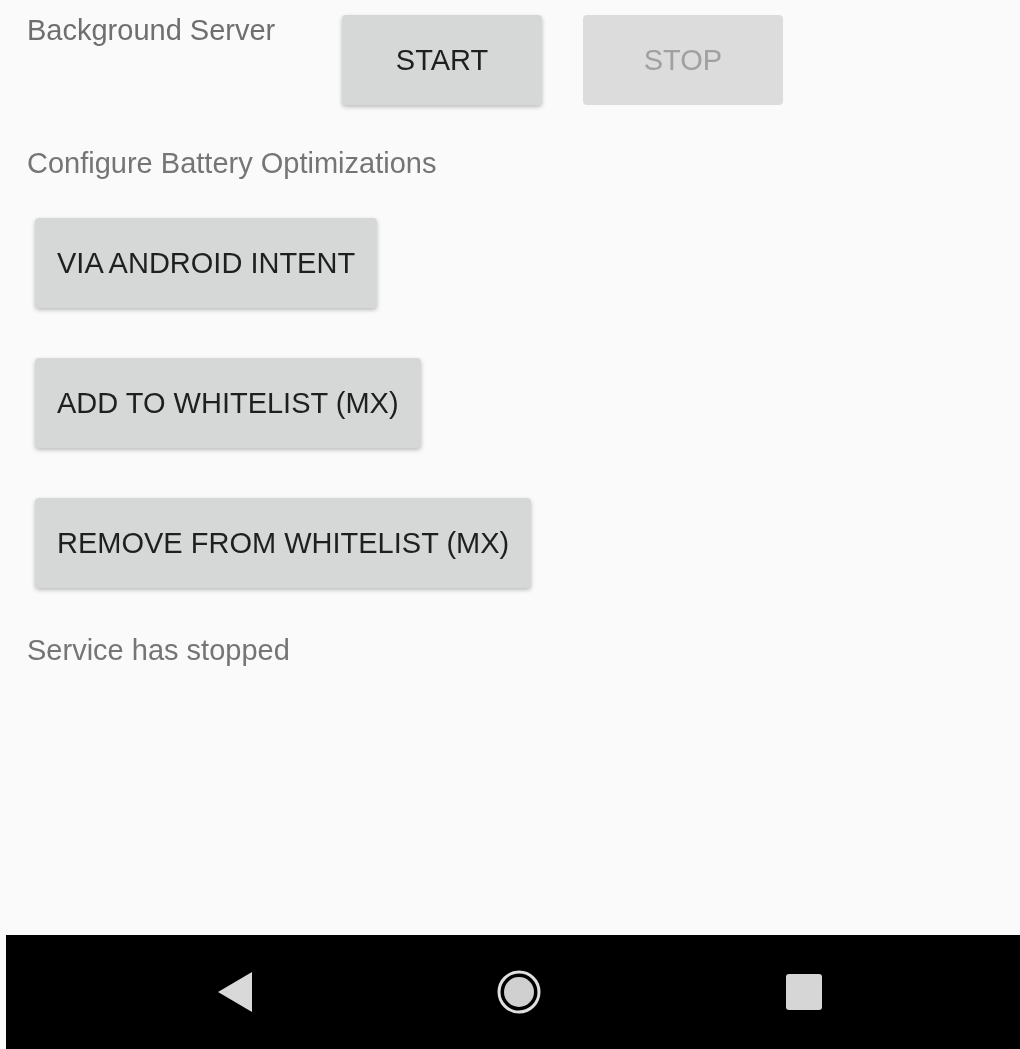 The width and height of the screenshot is (1020, 1049). Describe the element at coordinates (152, 30) in the screenshot. I see `server-label: Background Server` at that location.